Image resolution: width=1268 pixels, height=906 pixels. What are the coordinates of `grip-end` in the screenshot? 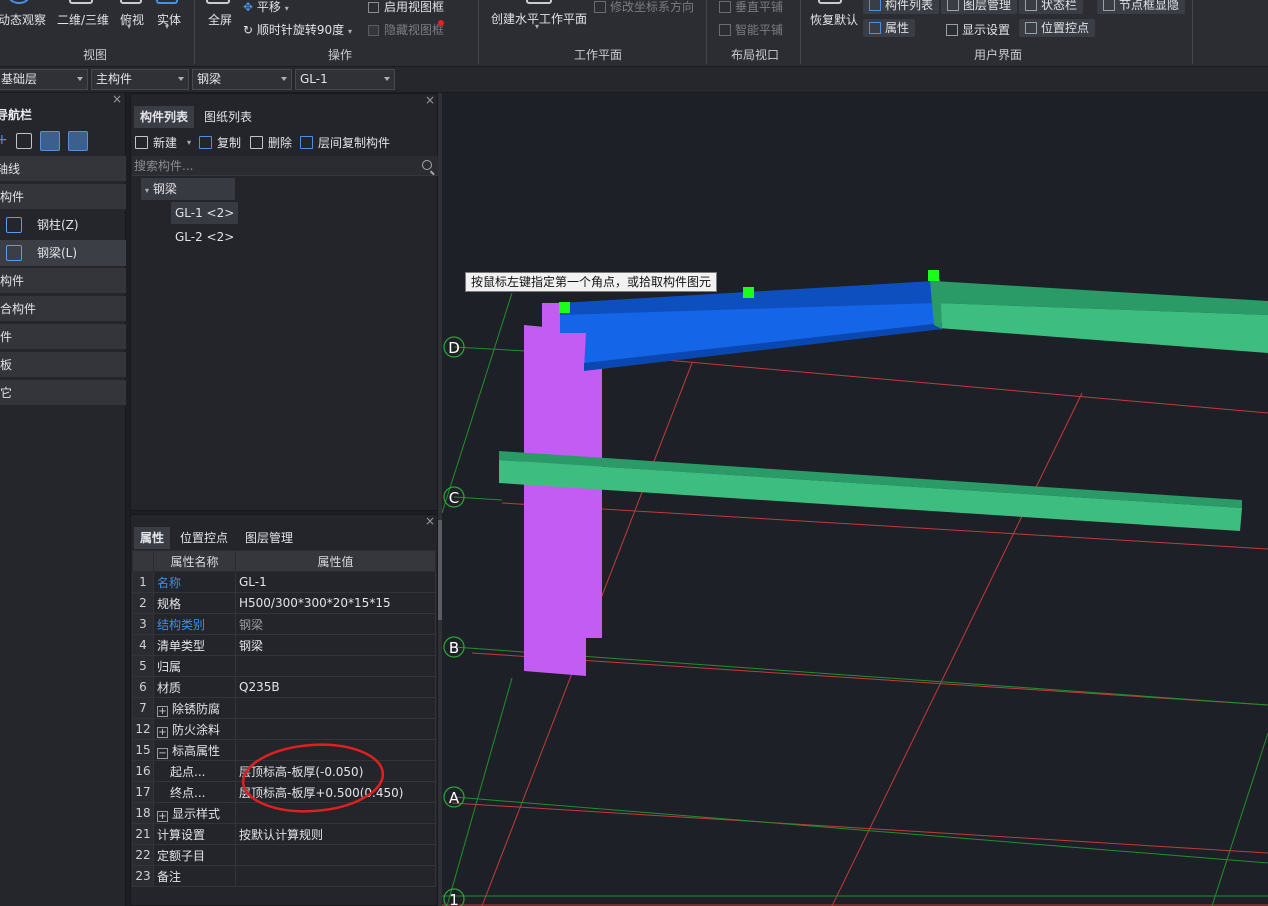 It's located at (933, 275).